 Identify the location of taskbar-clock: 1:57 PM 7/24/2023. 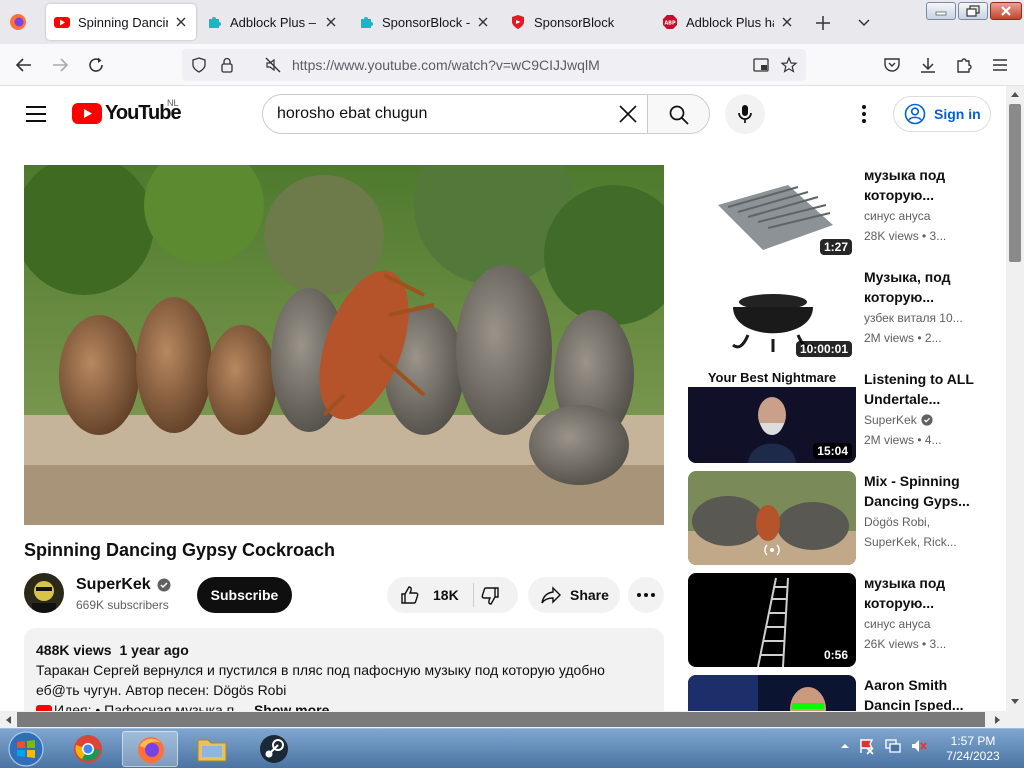
(973, 749).